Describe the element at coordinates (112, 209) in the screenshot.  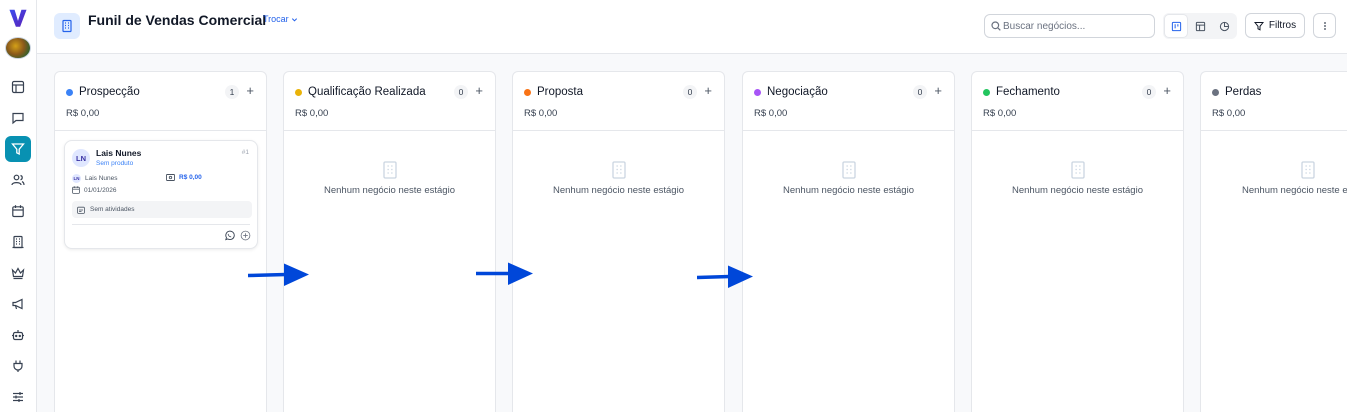
I see `deal-activity-text: Sem atividades` at that location.